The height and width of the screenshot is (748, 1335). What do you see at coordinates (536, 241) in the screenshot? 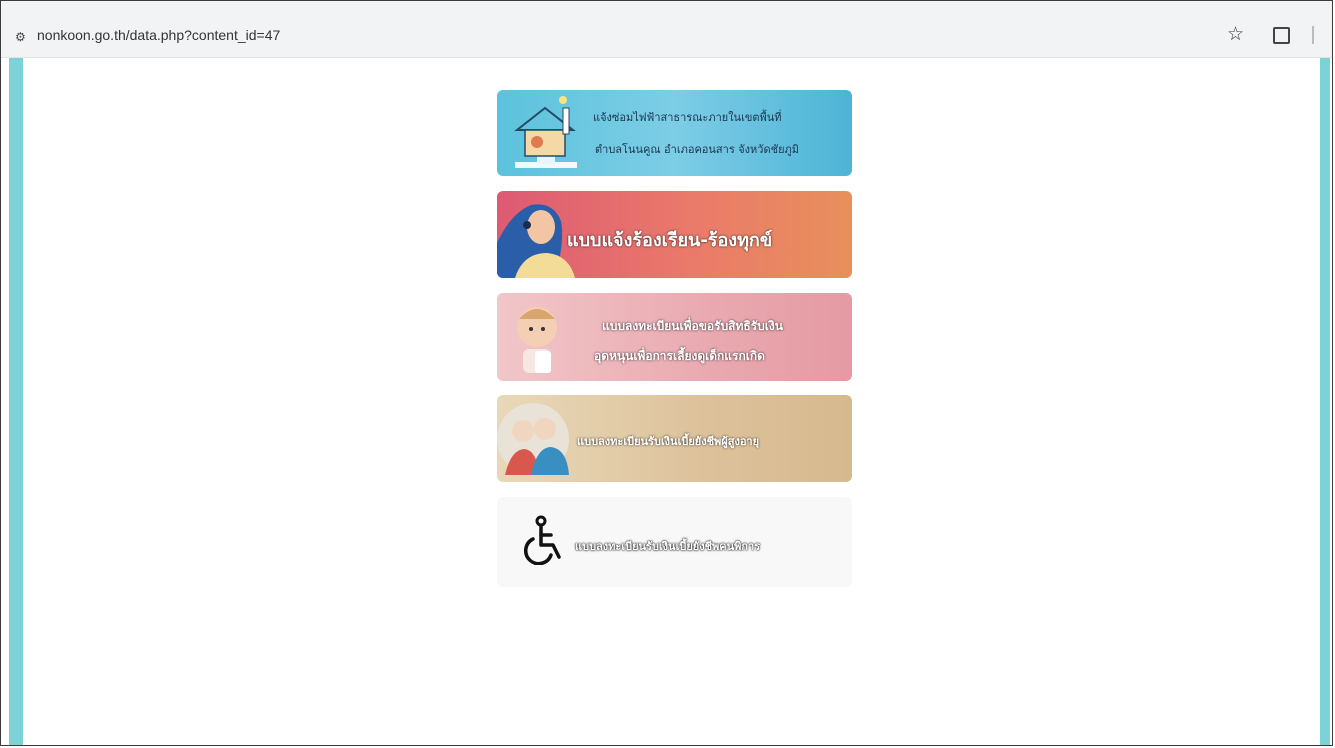
I see `call-center-woman-icon` at bounding box center [536, 241].